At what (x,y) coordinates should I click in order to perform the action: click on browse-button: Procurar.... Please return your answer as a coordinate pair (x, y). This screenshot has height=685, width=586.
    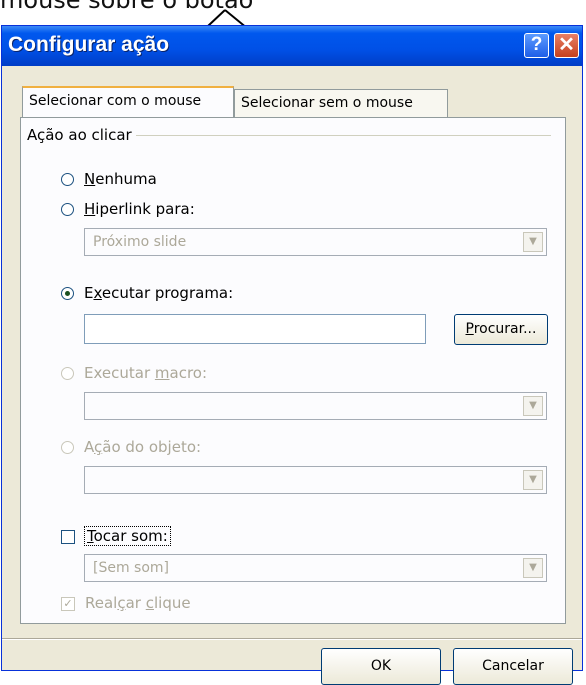
    Looking at the image, I should click on (501, 329).